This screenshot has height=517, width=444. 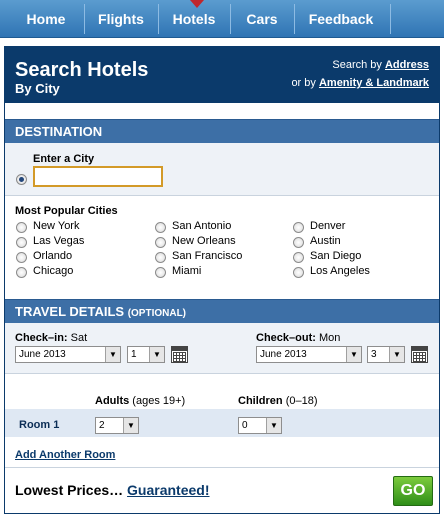 I want to click on adults-value: 2, so click(x=102, y=425).